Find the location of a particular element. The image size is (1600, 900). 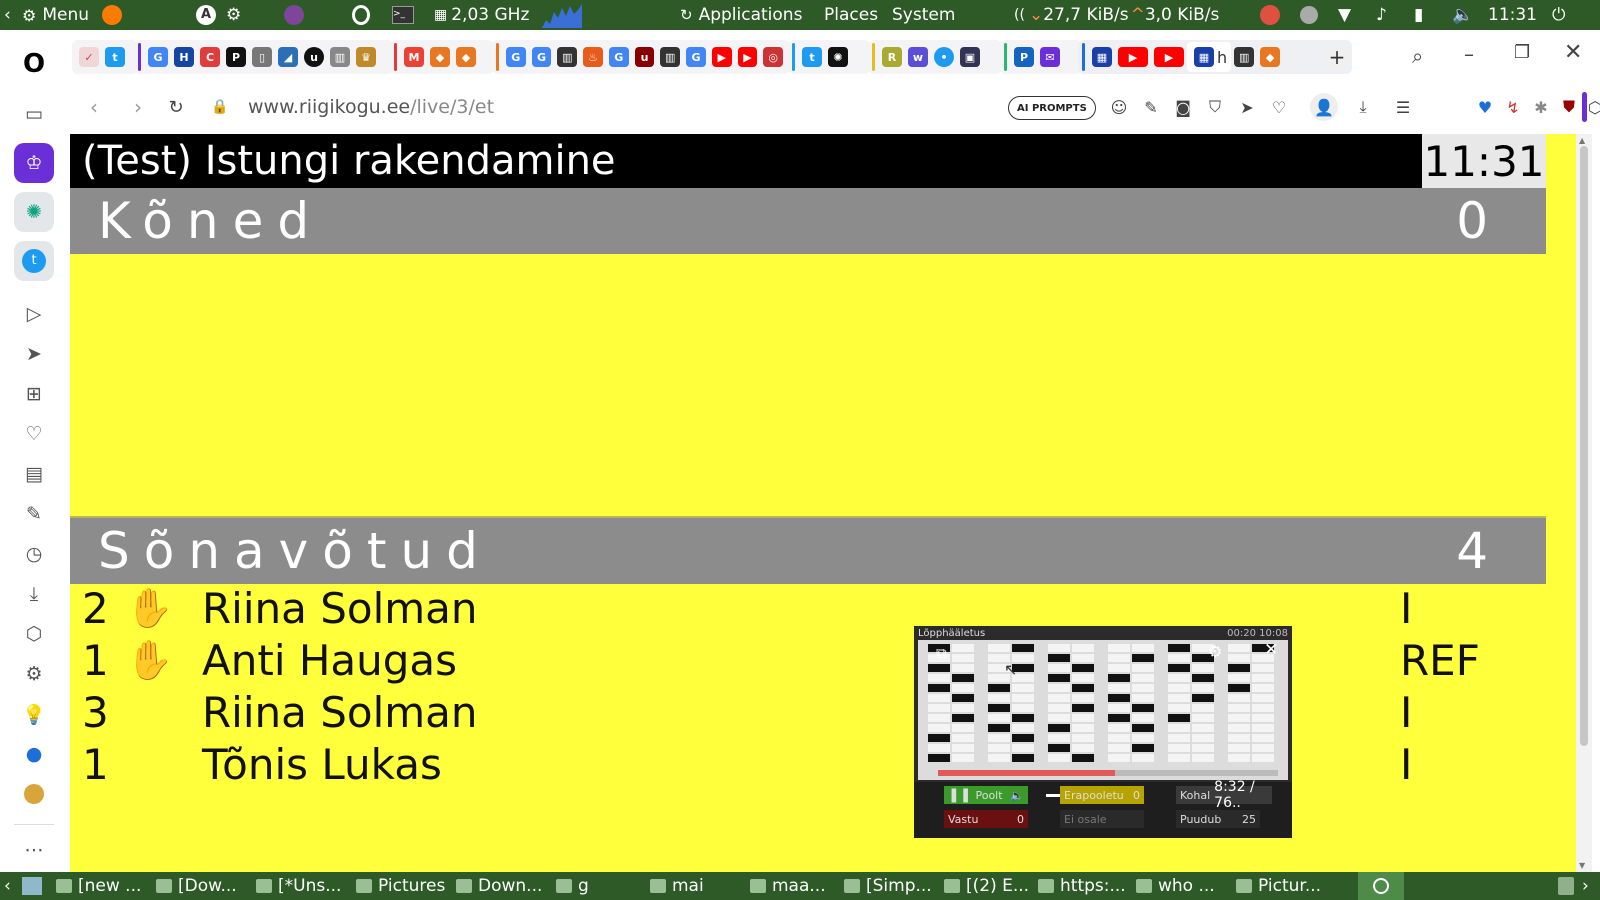

network-speed-applet: (( ⌄ 27,7 KiB/s ^ 3,0 KiB/s is located at coordinates (1116, 15).